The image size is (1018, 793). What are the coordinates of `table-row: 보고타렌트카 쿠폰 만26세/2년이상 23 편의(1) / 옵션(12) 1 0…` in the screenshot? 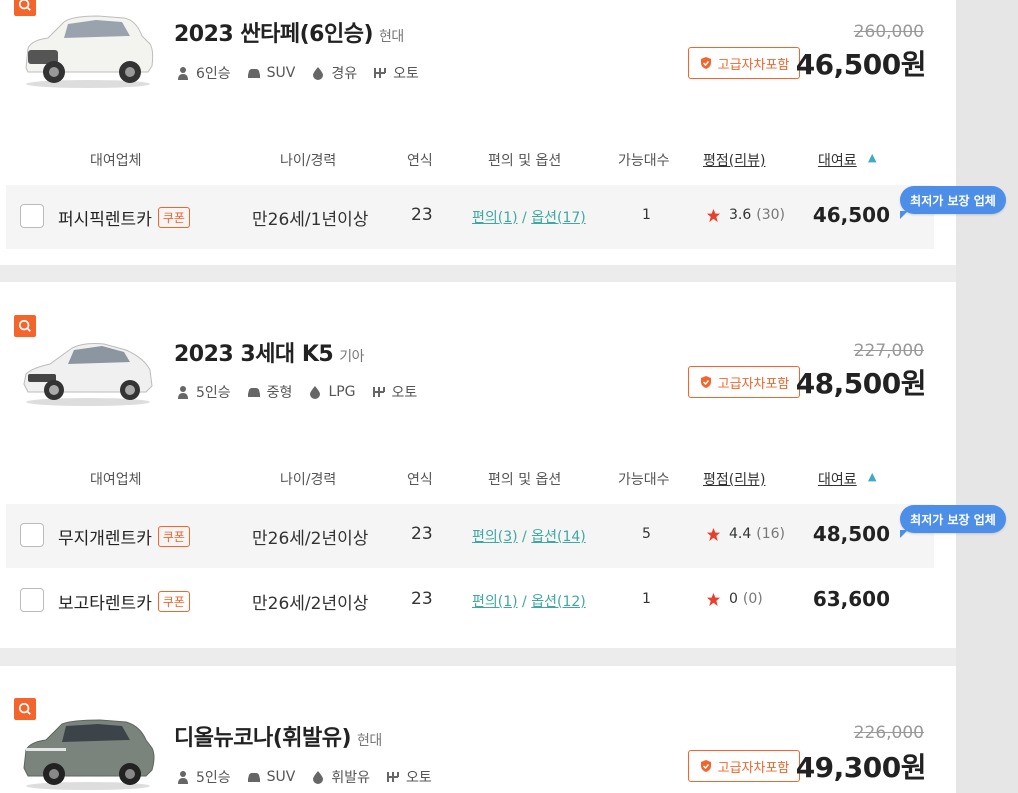 It's located at (470, 601).